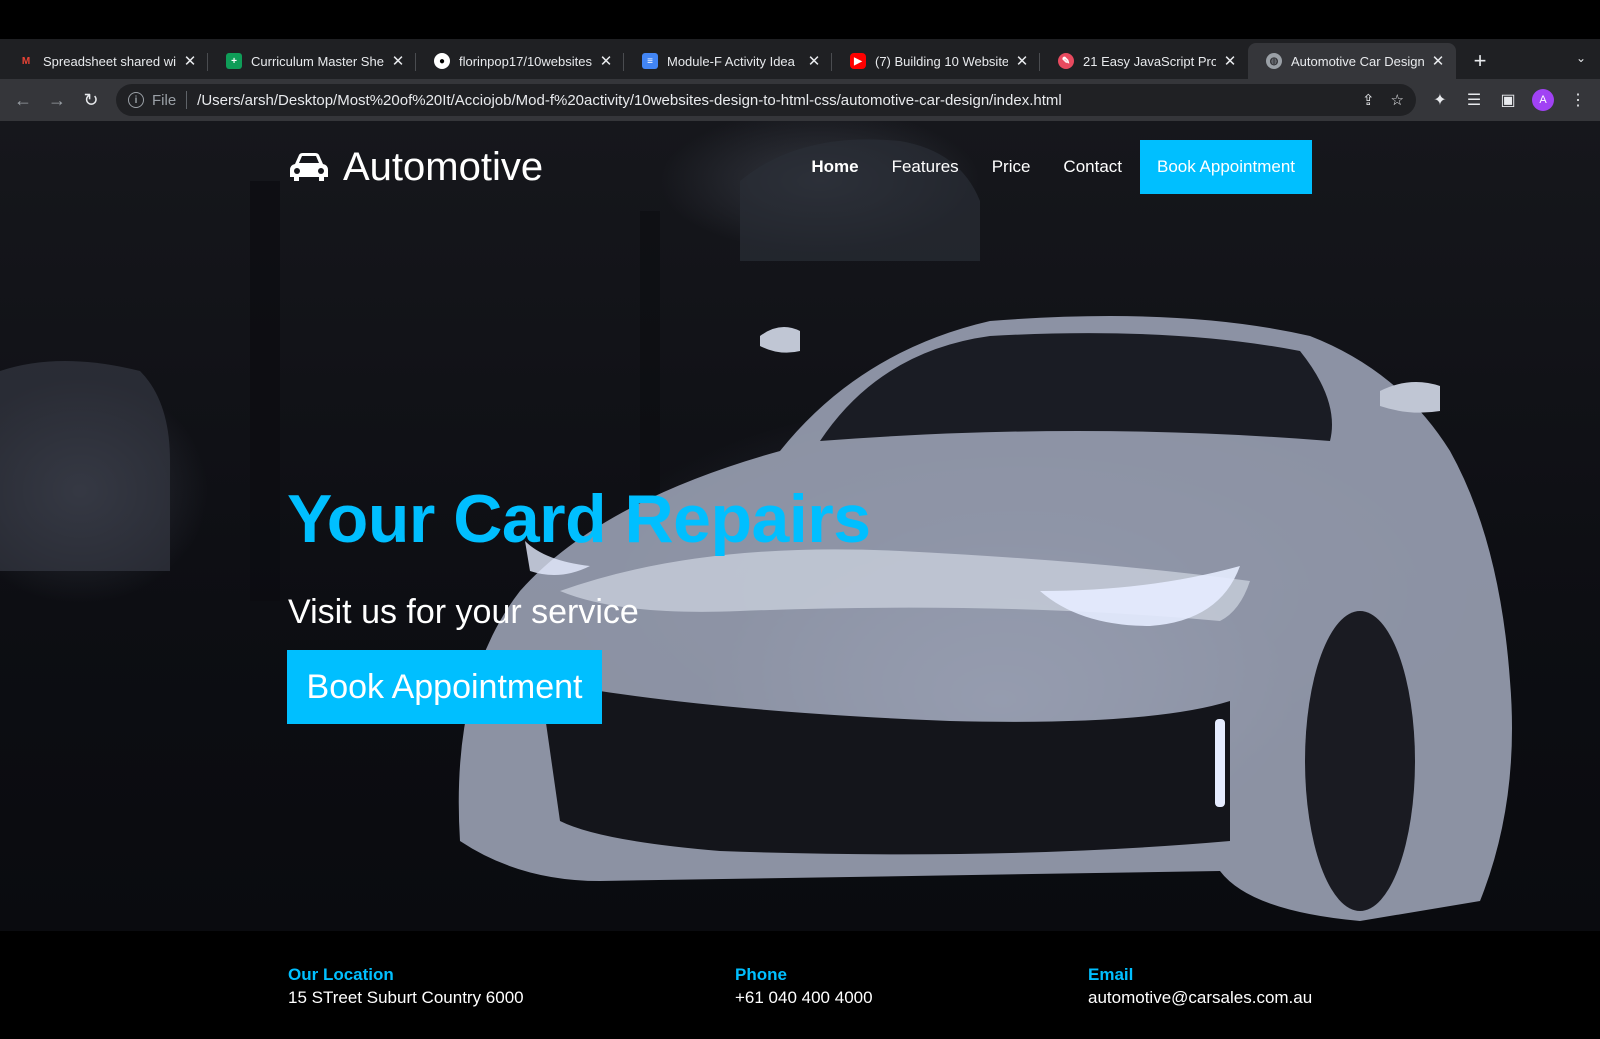  What do you see at coordinates (579, 519) in the screenshot?
I see `hero-title: Your Card Repairs` at bounding box center [579, 519].